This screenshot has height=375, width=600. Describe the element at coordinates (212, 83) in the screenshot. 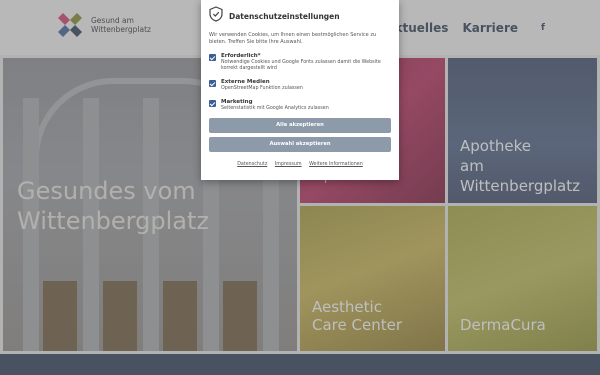

I see `checkbox-externe-medien` at that location.